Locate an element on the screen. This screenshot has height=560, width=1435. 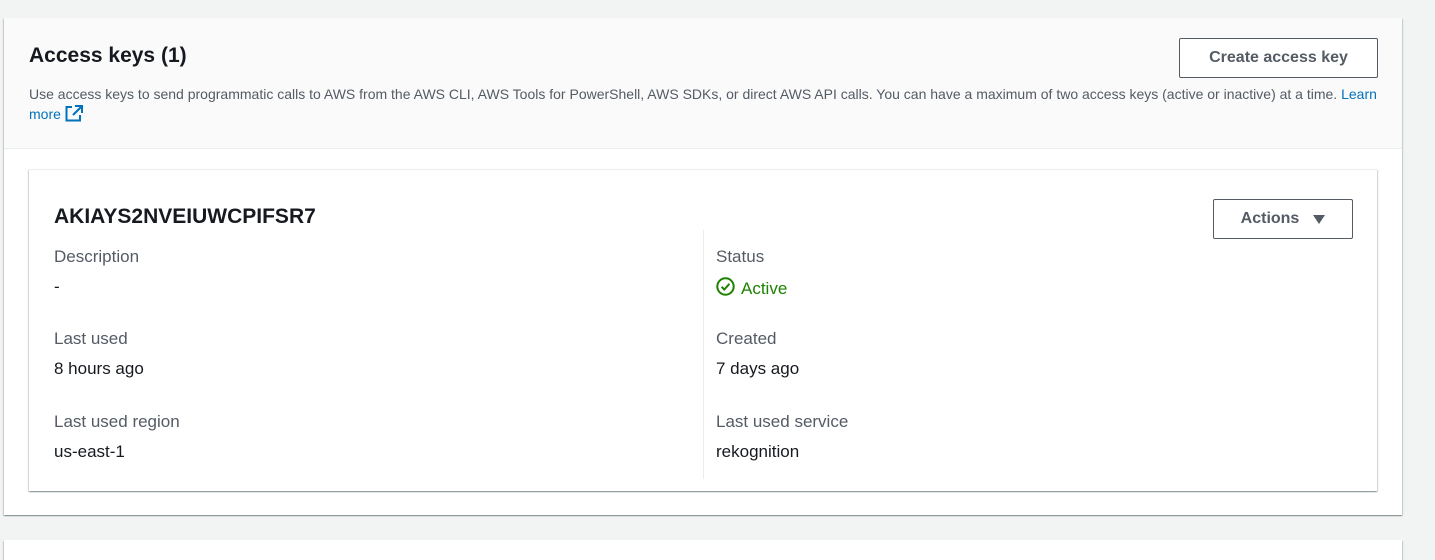
description-label: Description is located at coordinates (97, 256).